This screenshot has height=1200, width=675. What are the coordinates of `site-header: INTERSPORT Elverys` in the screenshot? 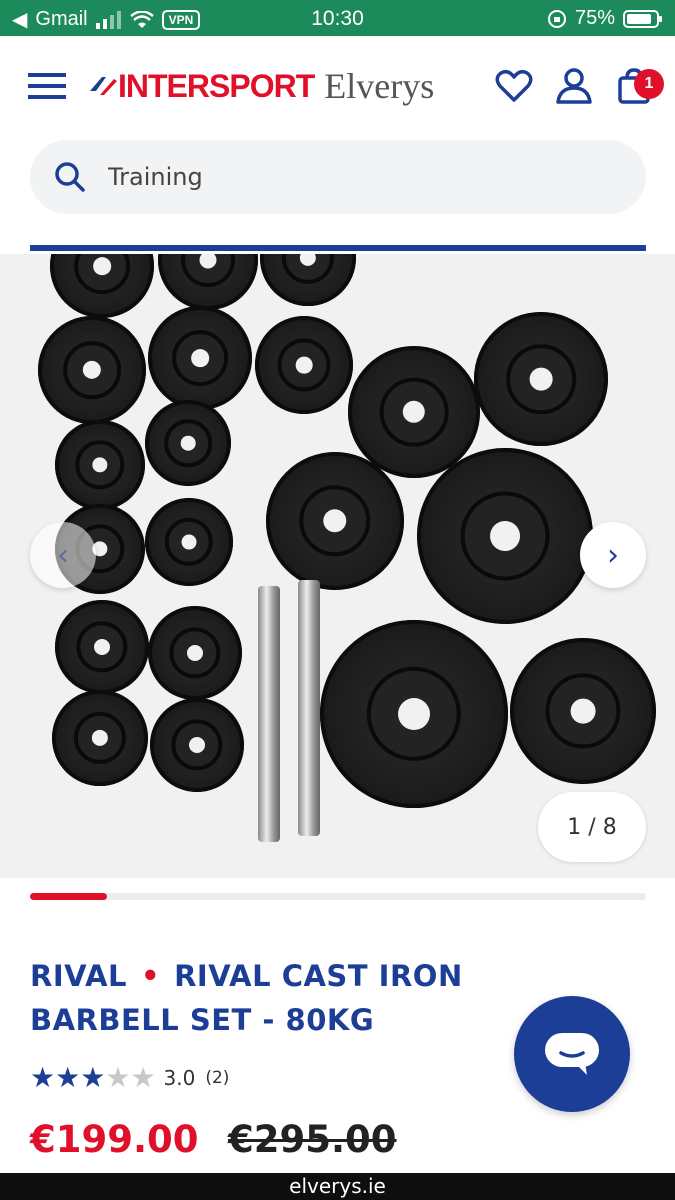 It's located at (337, 86).